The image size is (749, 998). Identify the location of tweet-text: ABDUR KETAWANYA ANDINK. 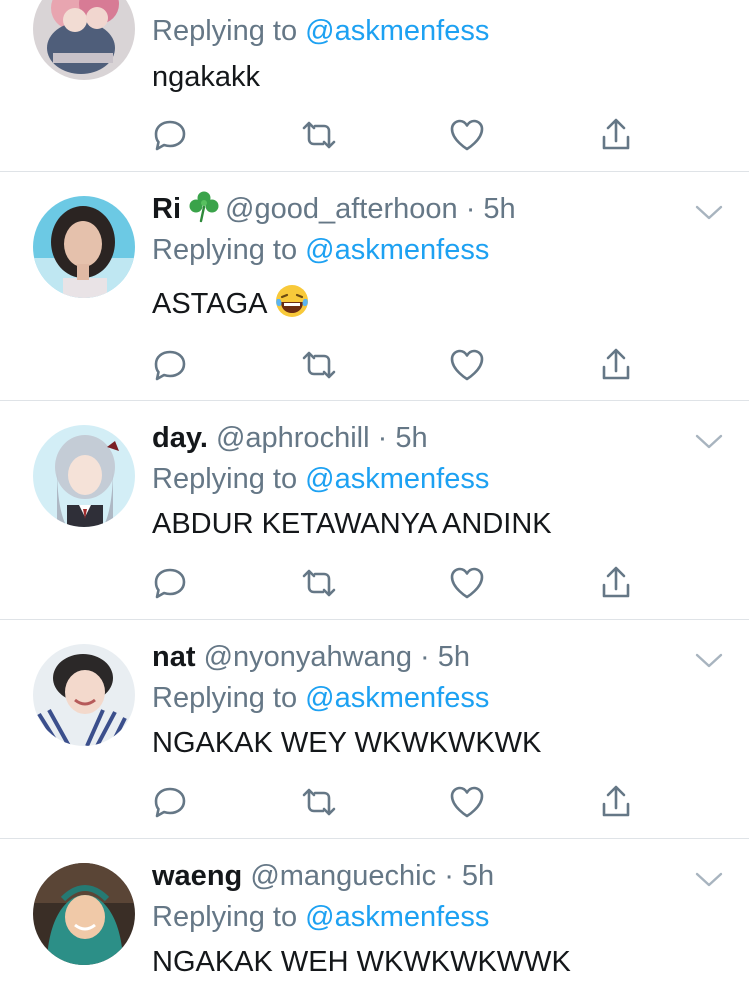
(352, 524).